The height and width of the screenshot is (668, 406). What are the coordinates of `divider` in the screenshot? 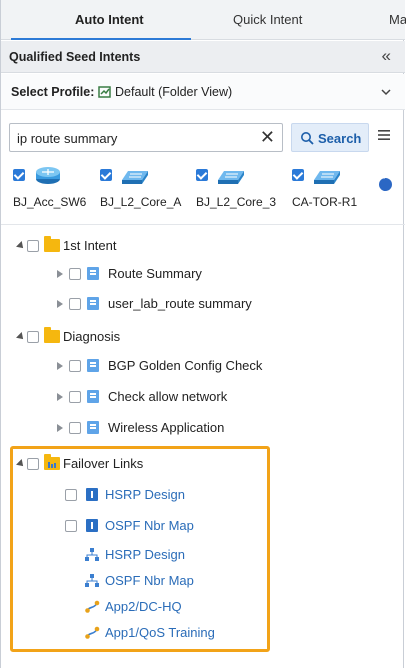 It's located at (203, 224).